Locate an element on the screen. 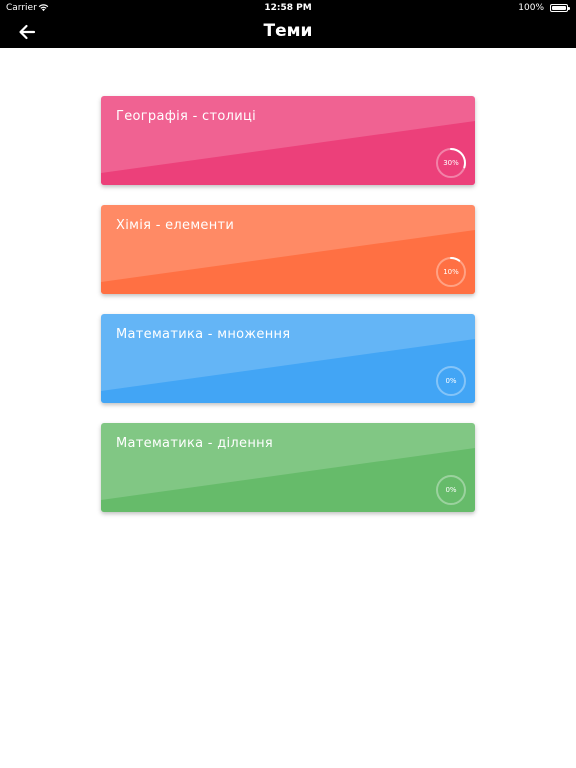 The width and height of the screenshot is (576, 768). topic-card-division: Математика - ділення 0% is located at coordinates (288, 467).